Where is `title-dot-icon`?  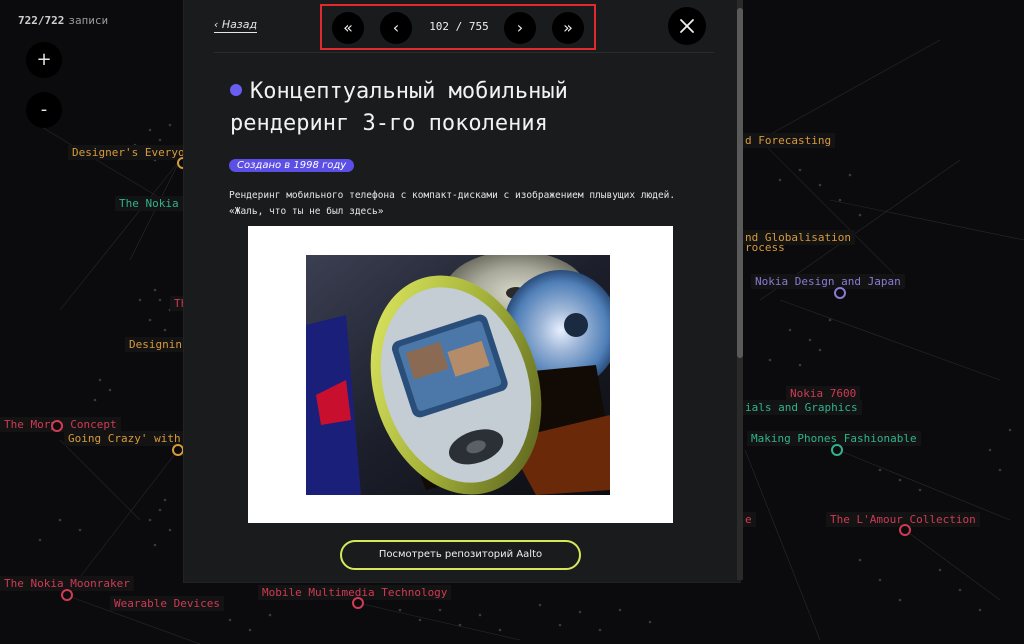 title-dot-icon is located at coordinates (236, 90).